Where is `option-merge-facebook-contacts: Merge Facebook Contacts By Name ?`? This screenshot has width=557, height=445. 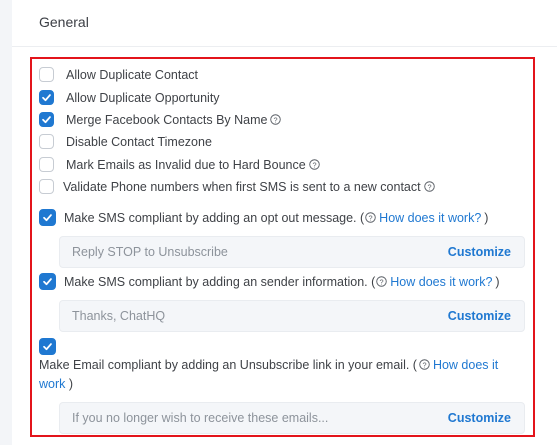 option-merge-facebook-contacts: Merge Facebook Contacts By Name ? is located at coordinates (160, 119).